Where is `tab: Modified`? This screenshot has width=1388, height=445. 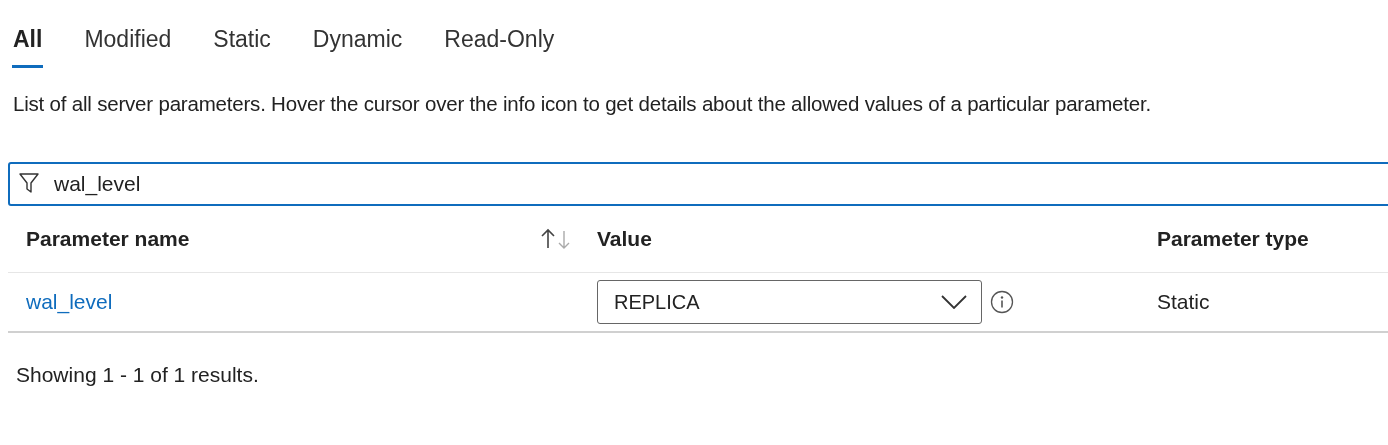
tab: Modified is located at coordinates (128, 45).